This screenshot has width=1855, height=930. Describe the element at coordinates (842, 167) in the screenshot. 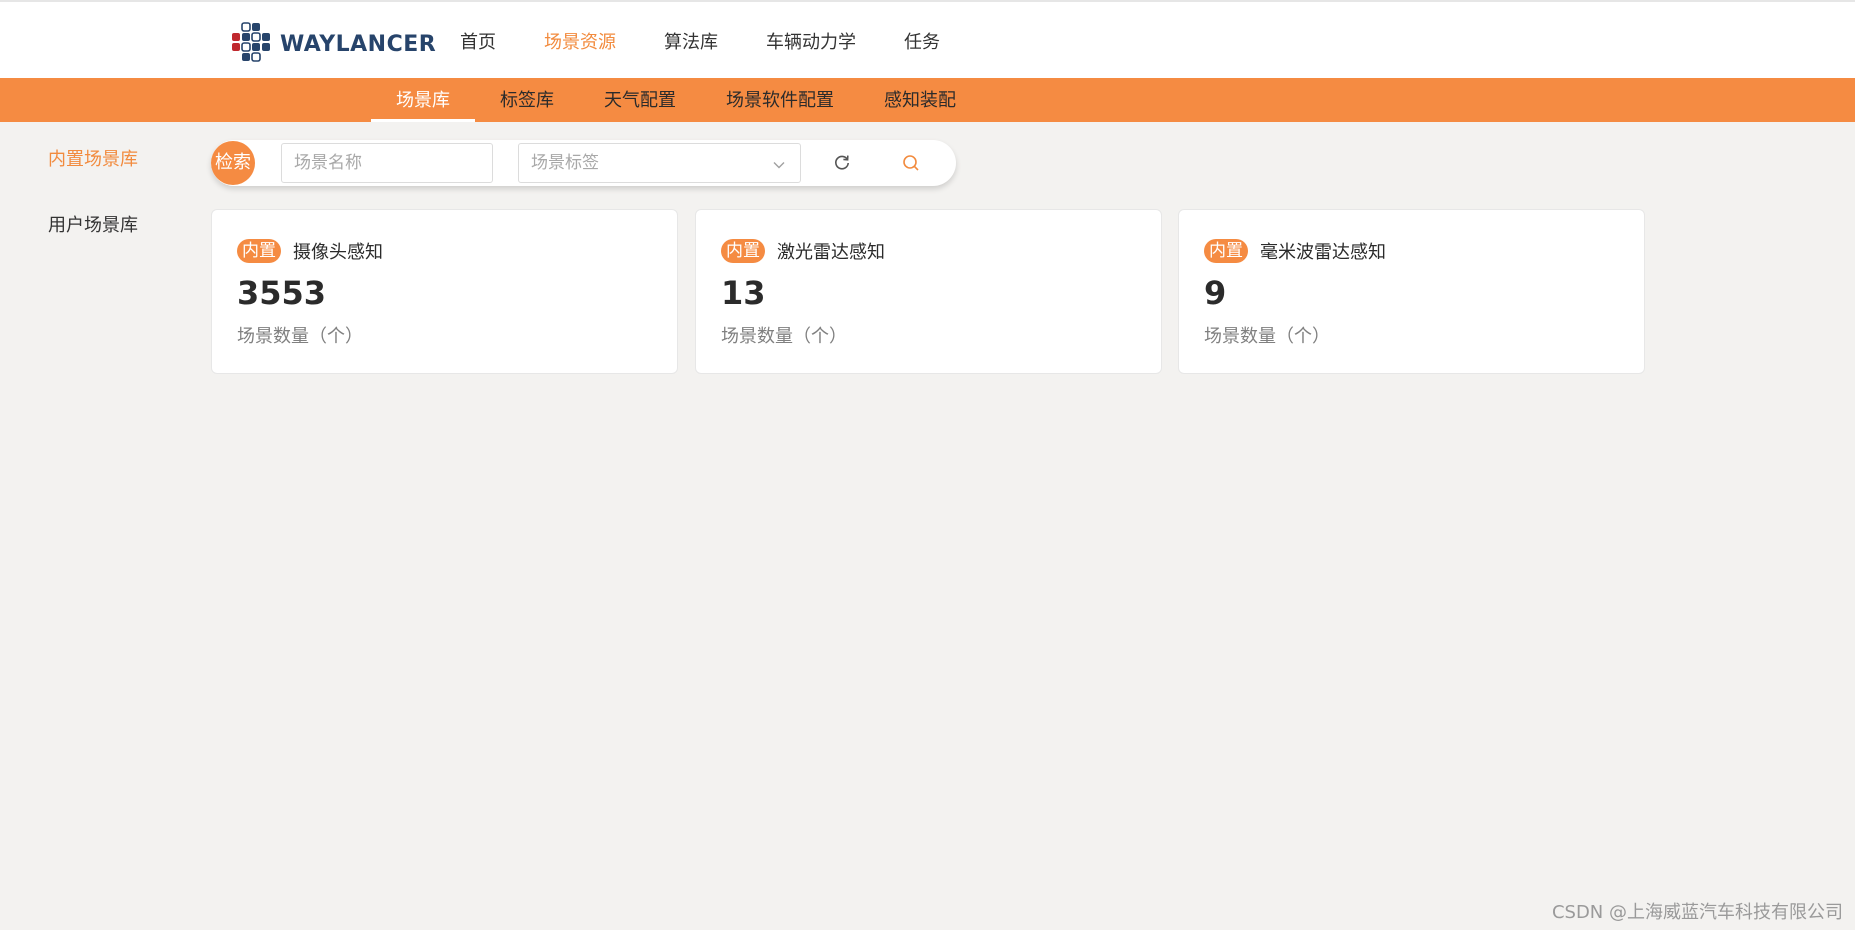

I see `refresh-icon` at that location.